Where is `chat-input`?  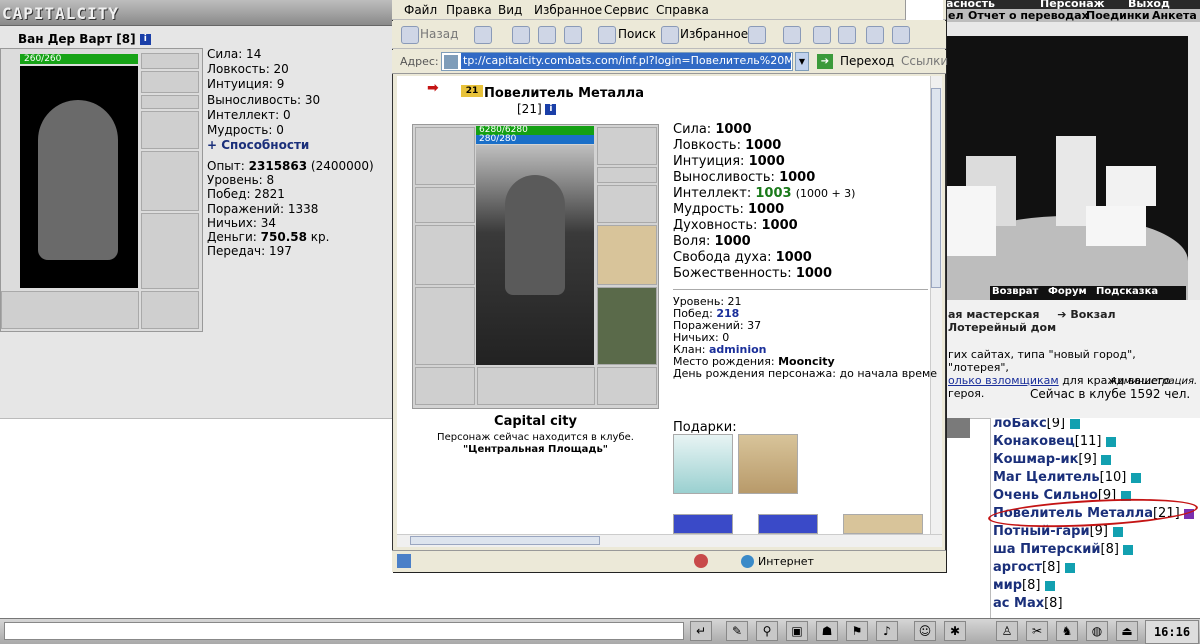 chat-input is located at coordinates (344, 631).